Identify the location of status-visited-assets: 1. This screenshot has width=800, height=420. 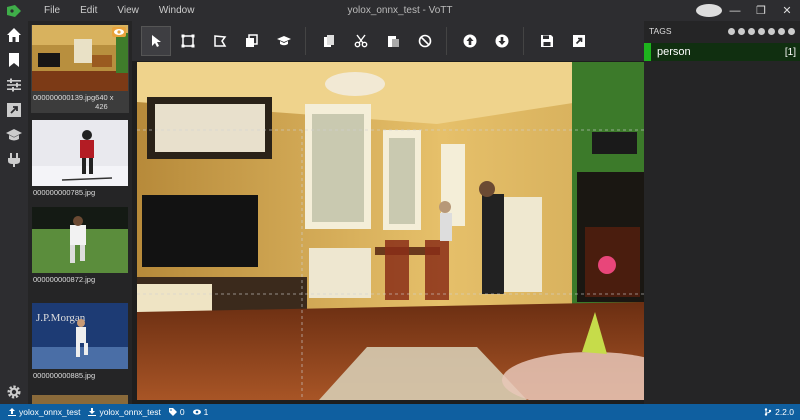
(200, 412).